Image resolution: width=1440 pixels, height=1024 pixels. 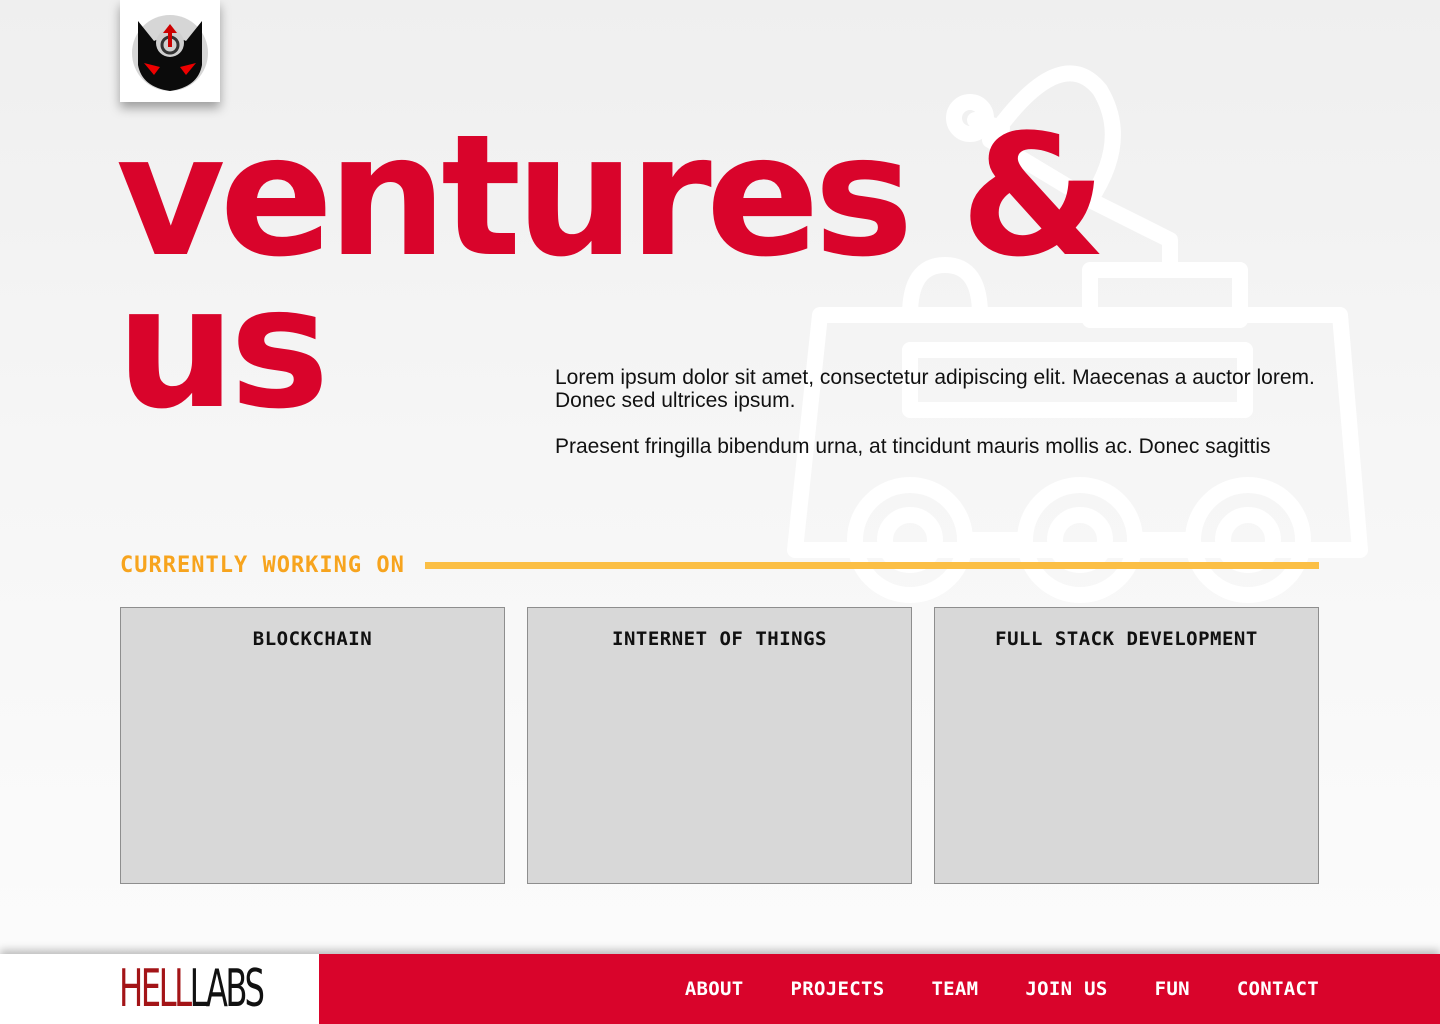 I want to click on section-heading-rule, so click(x=871, y=565).